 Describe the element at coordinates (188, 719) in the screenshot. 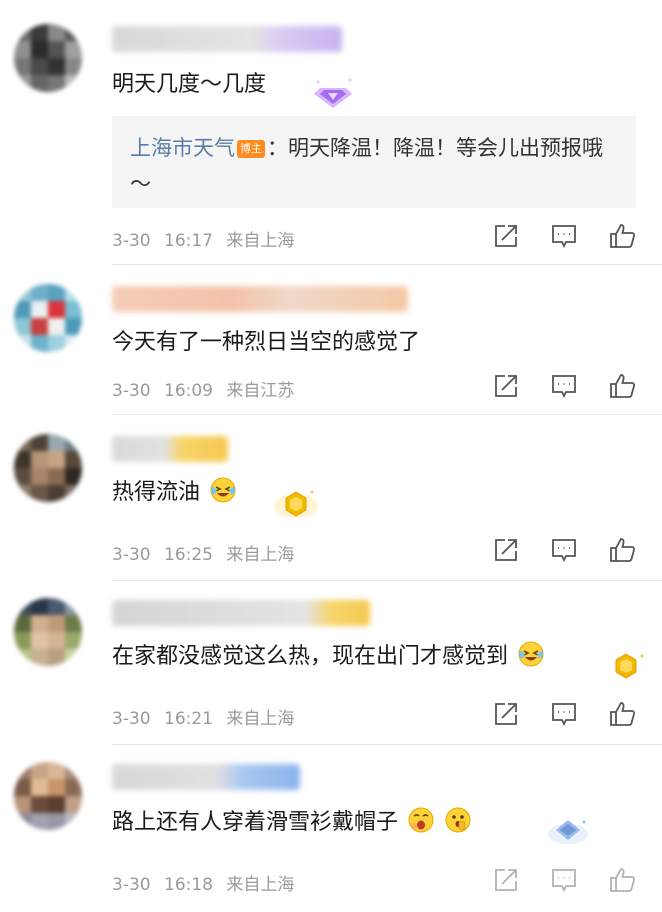

I see `comment-time: 16:21` at that location.